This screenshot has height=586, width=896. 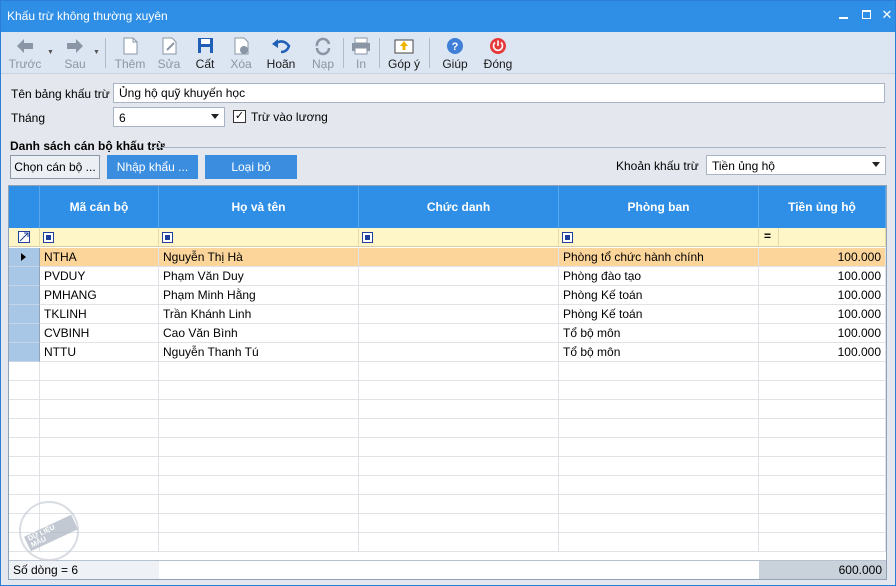 I want to click on deduct-from-salary-label: Trừ vào lương, so click(x=289, y=117).